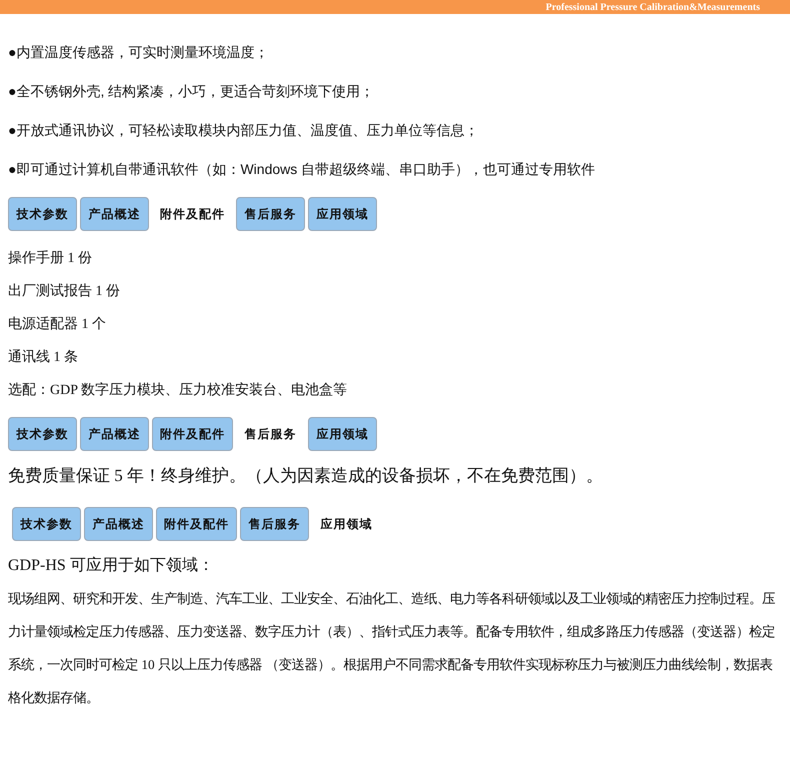  What do you see at coordinates (50, 258) in the screenshot?
I see `accessory-text: 操作手册 1 份` at bounding box center [50, 258].